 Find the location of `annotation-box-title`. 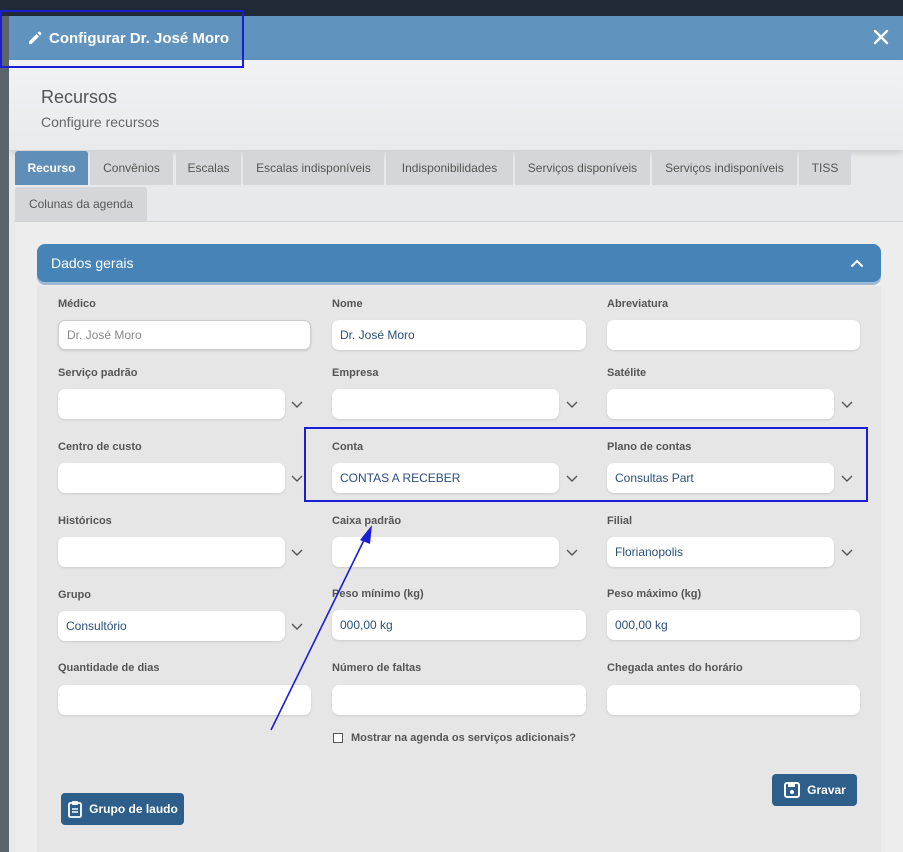

annotation-box-title is located at coordinates (122, 39).